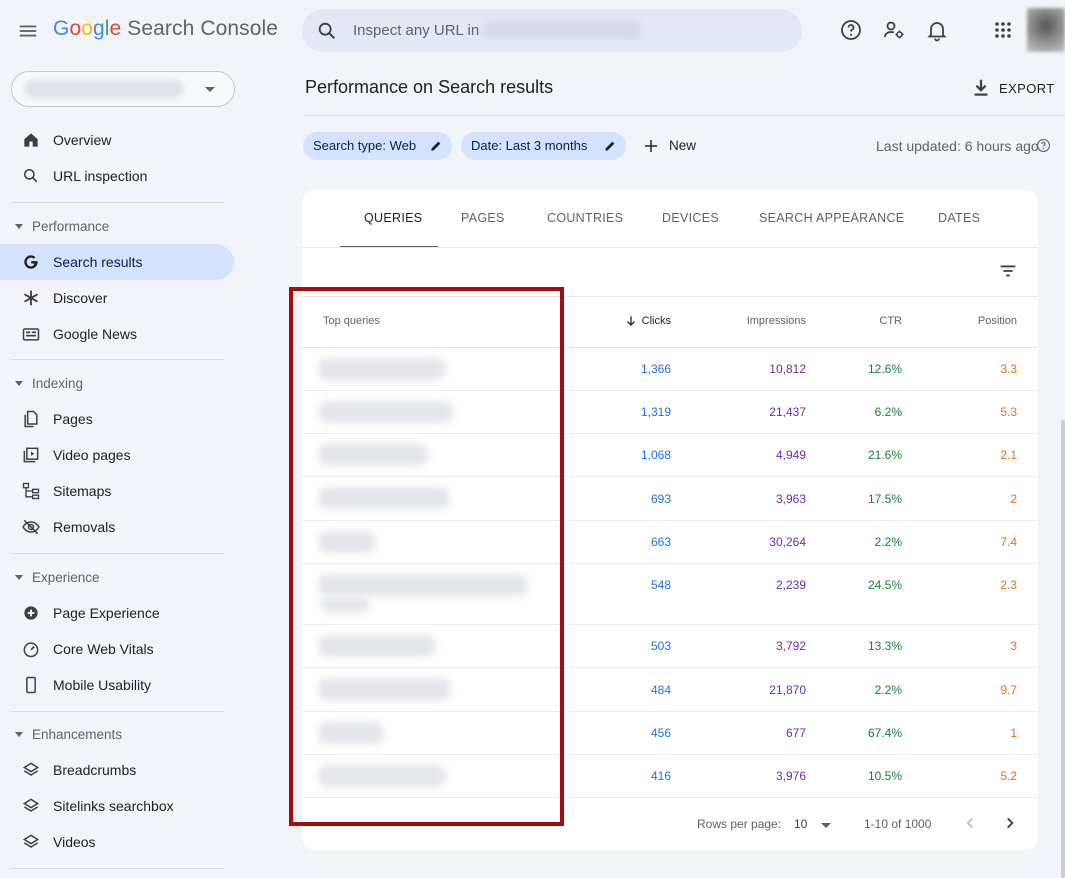 This screenshot has height=878, width=1065. I want to click on apps-grid-icon, so click(1003, 30).